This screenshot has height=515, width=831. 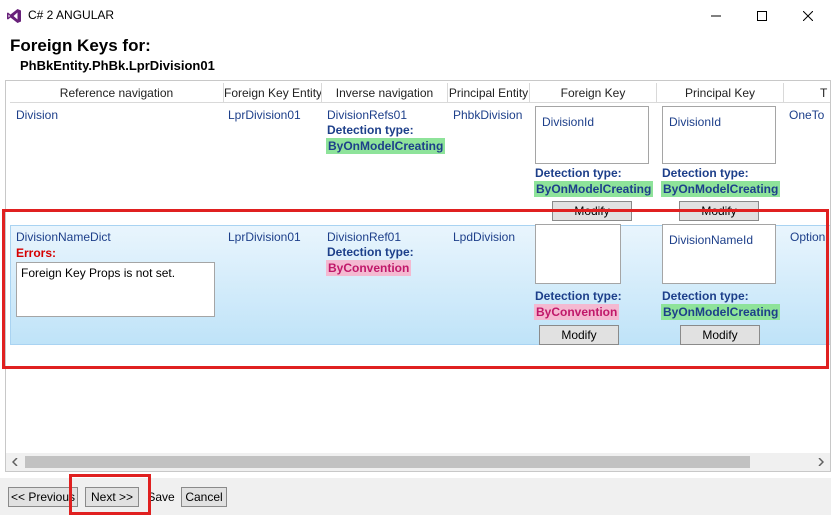 What do you see at coordinates (112, 497) in the screenshot?
I see `next-button: Next >>` at bounding box center [112, 497].